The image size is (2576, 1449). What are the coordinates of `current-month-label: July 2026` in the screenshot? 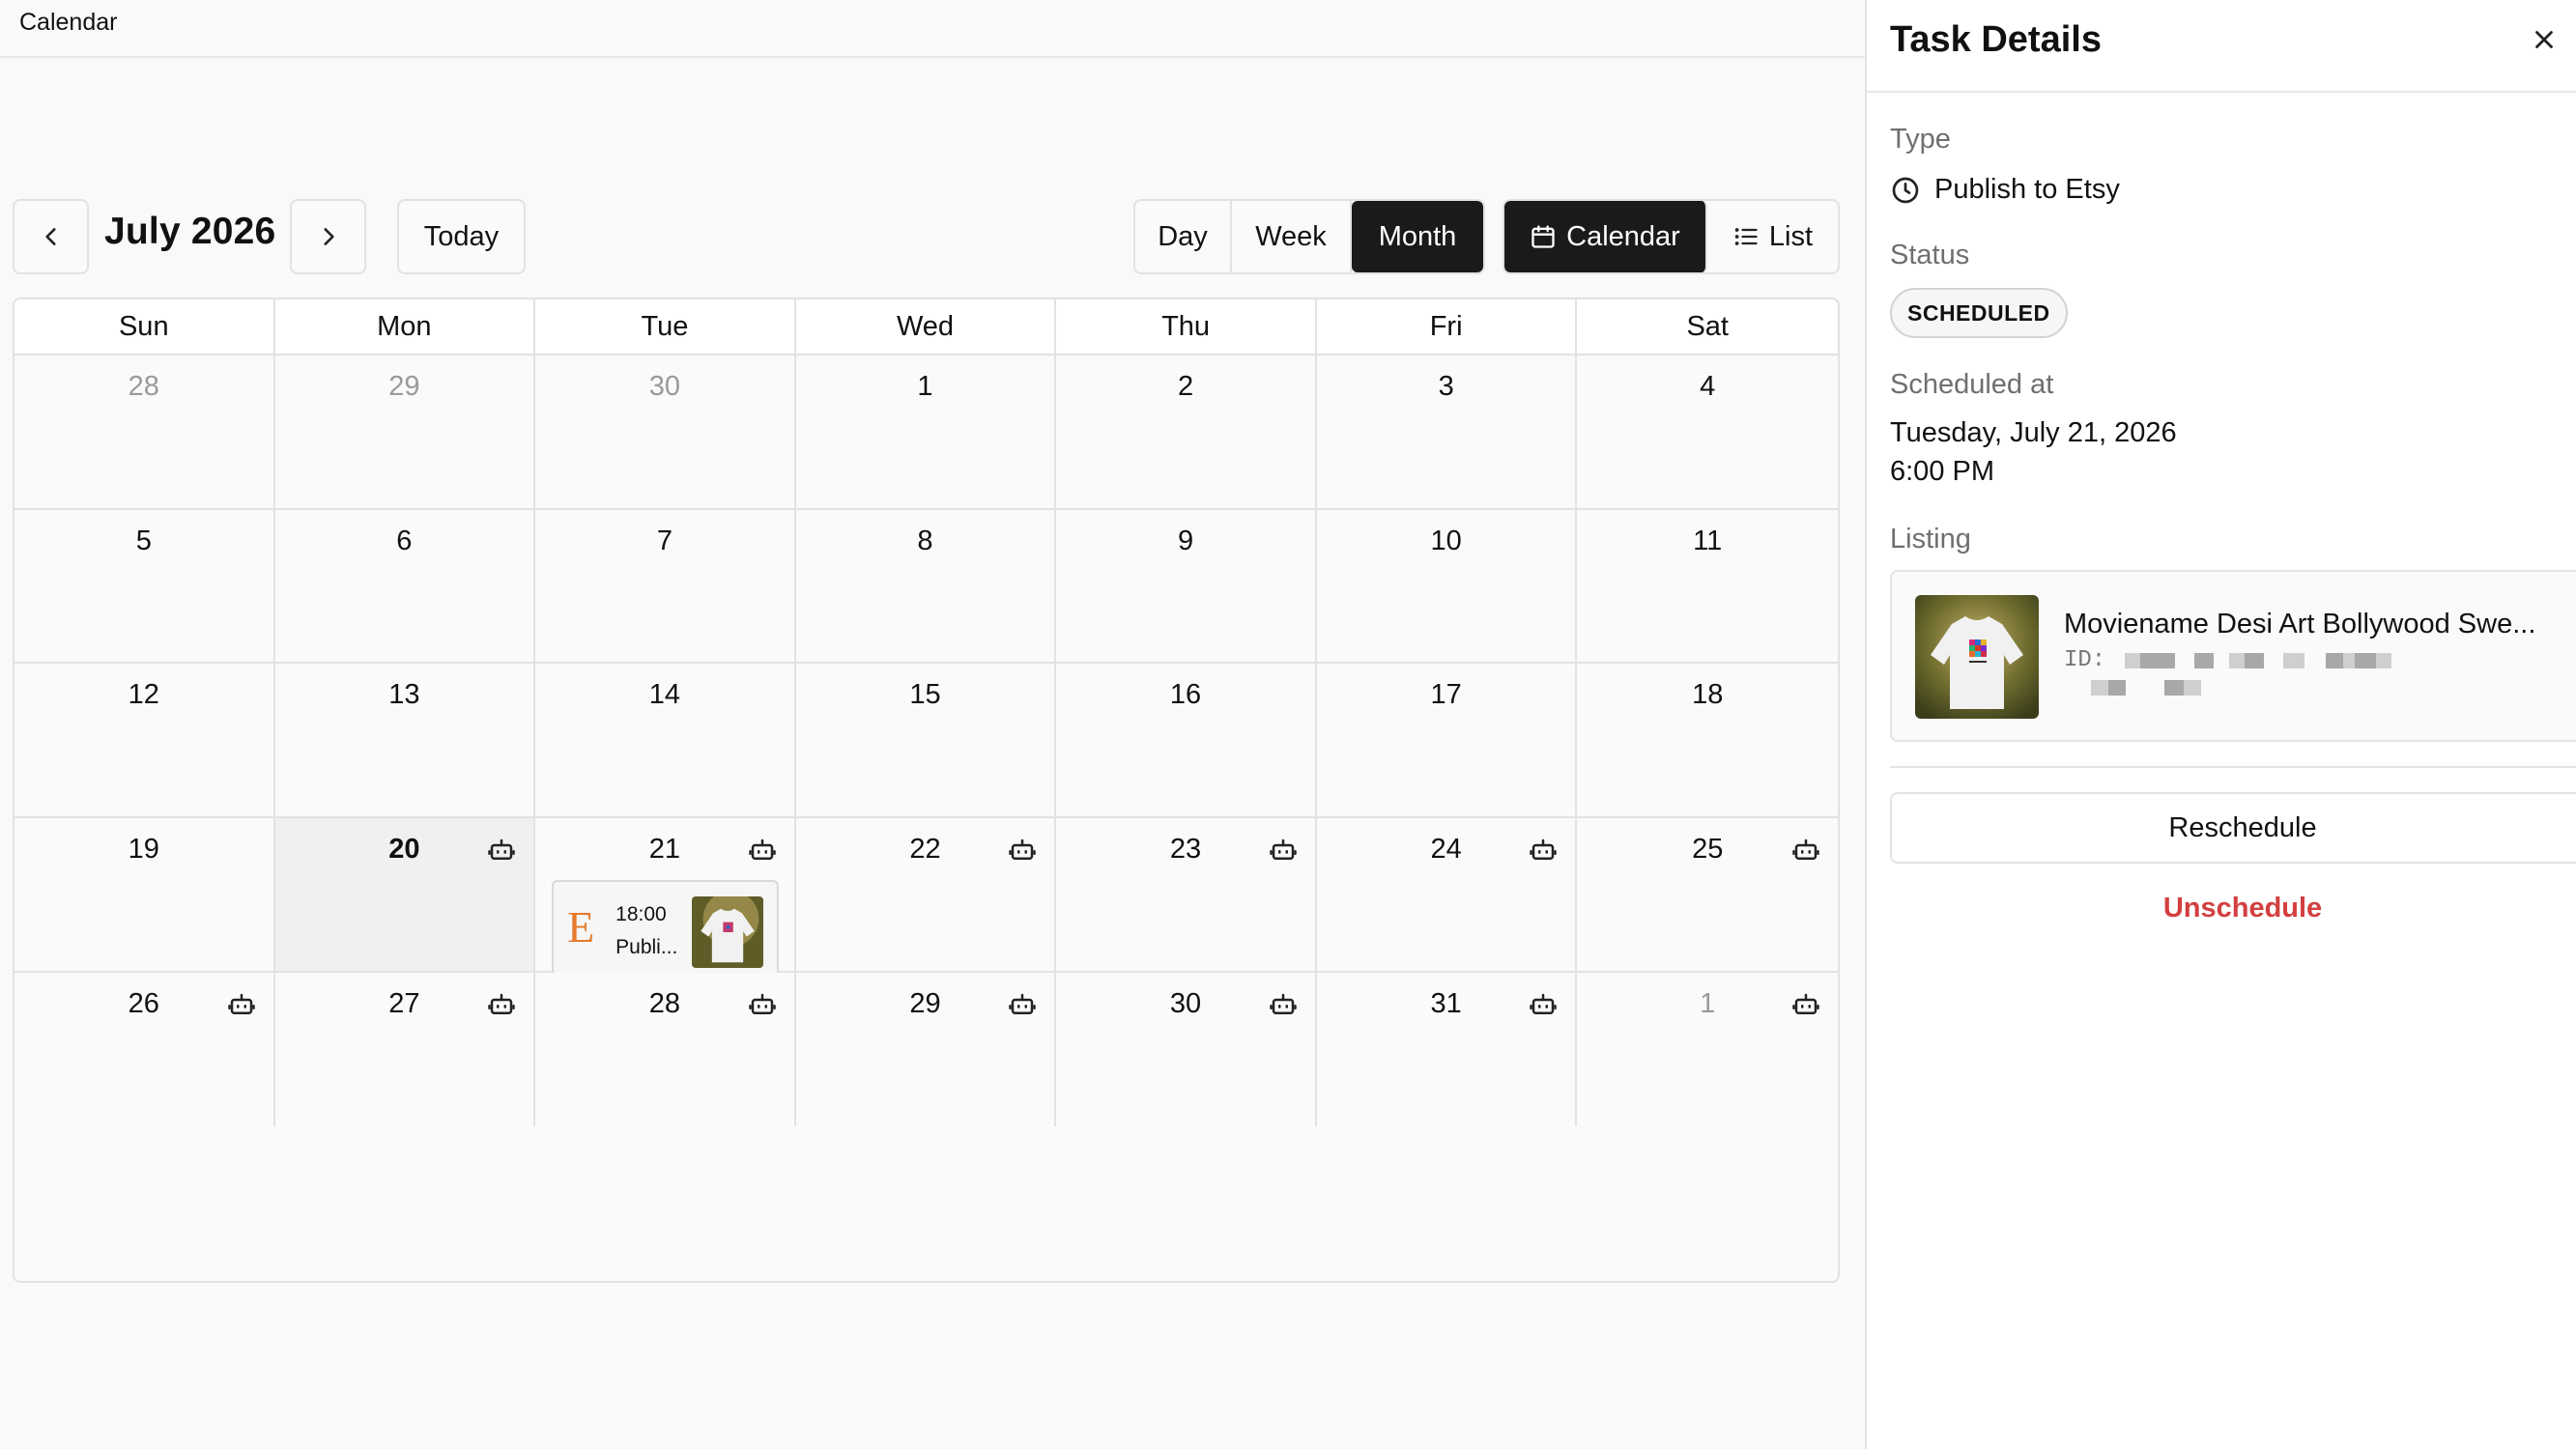 It's located at (190, 231).